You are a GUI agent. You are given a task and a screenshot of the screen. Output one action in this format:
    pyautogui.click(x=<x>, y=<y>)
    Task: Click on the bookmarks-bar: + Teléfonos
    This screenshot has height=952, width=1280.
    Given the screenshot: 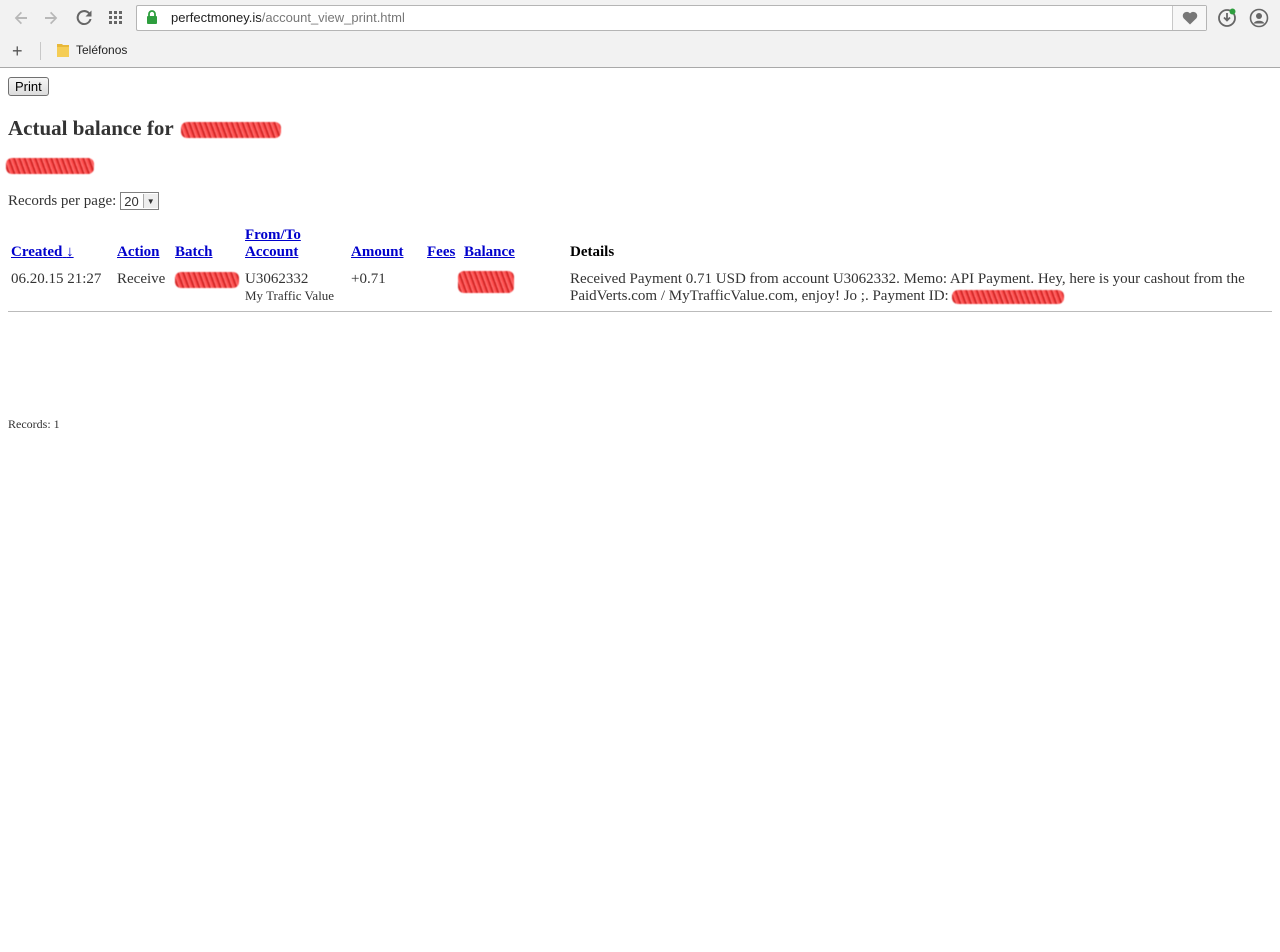 What is the action you would take?
    pyautogui.click(x=640, y=52)
    